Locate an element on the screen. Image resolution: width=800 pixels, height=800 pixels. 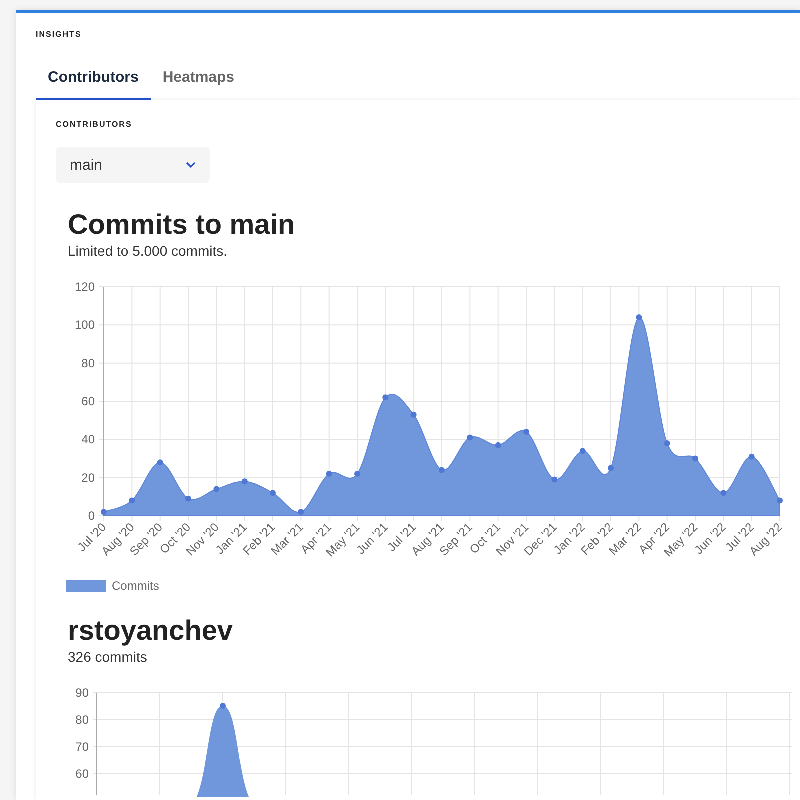
axis-tick-label: 0 is located at coordinates (91, 516).